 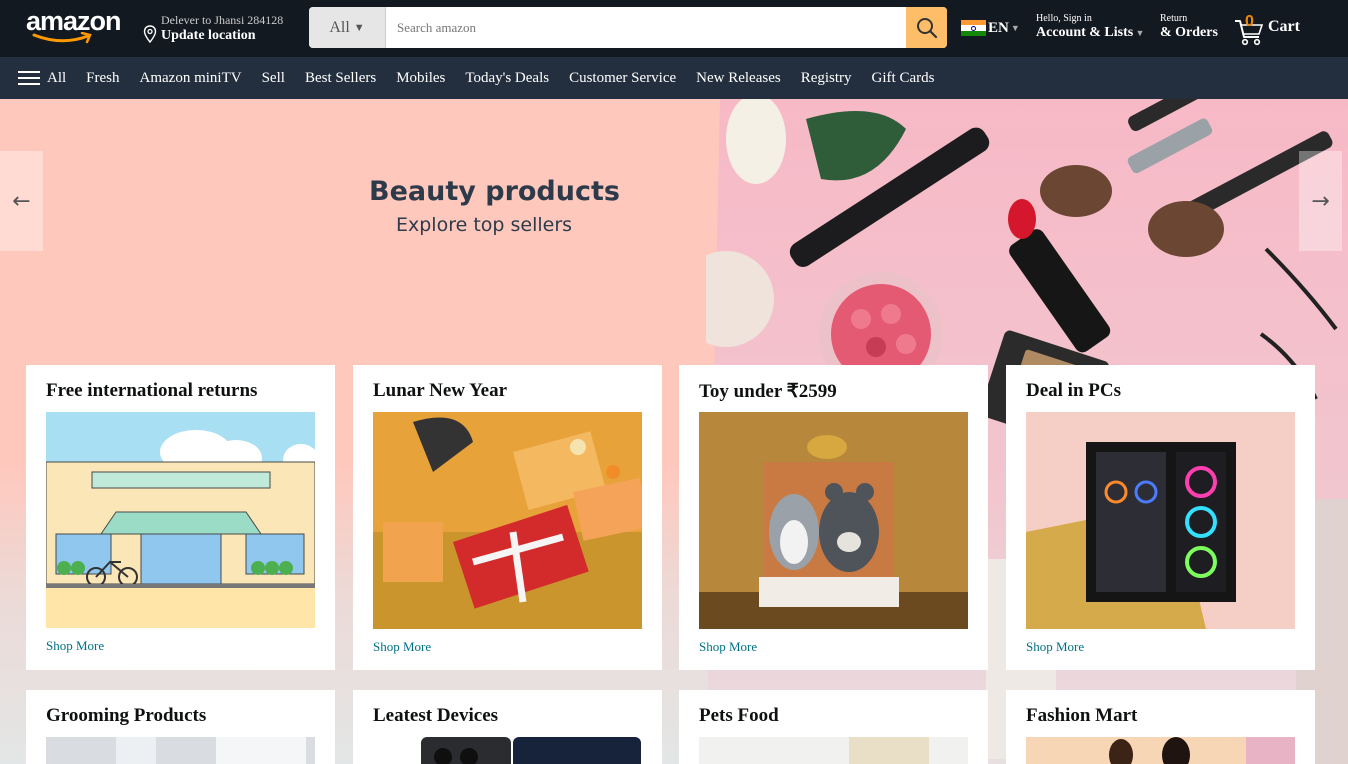 What do you see at coordinates (826, 78) in the screenshot?
I see `nav-link-registry: Registry` at bounding box center [826, 78].